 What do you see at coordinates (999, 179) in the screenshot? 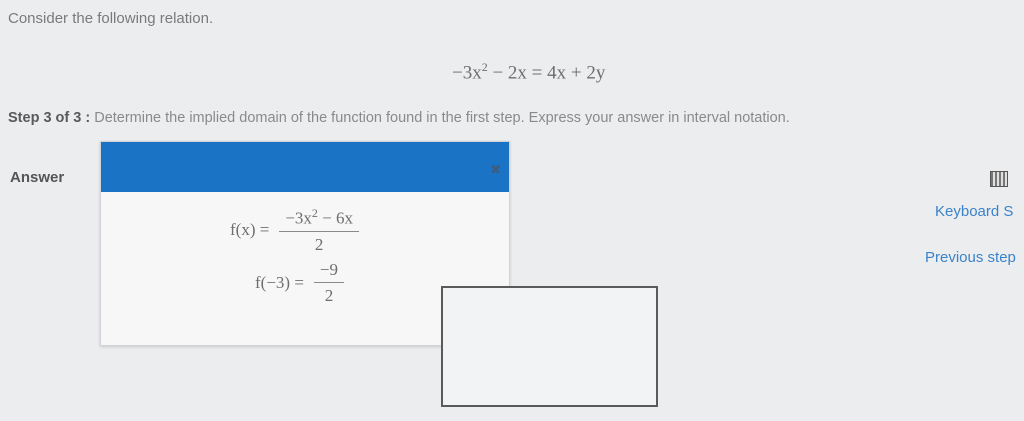
I see `calculator-icon` at bounding box center [999, 179].